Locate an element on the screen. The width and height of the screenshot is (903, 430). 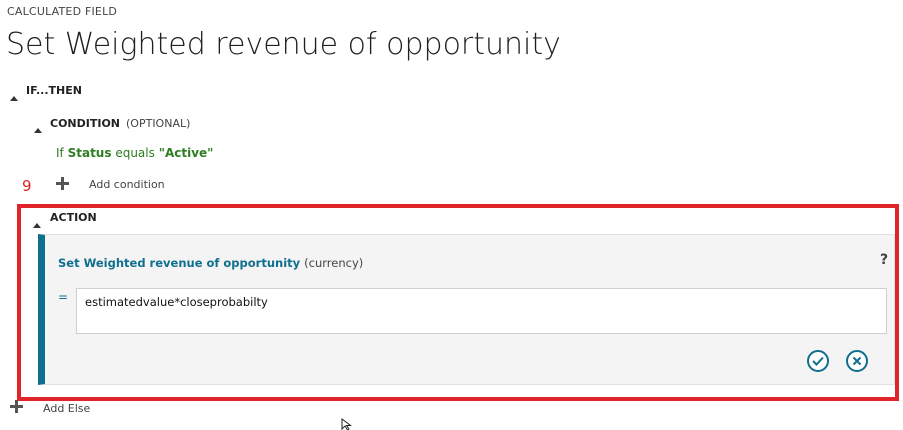
condition-rule: If Status equals "Active" is located at coordinates (134, 153).